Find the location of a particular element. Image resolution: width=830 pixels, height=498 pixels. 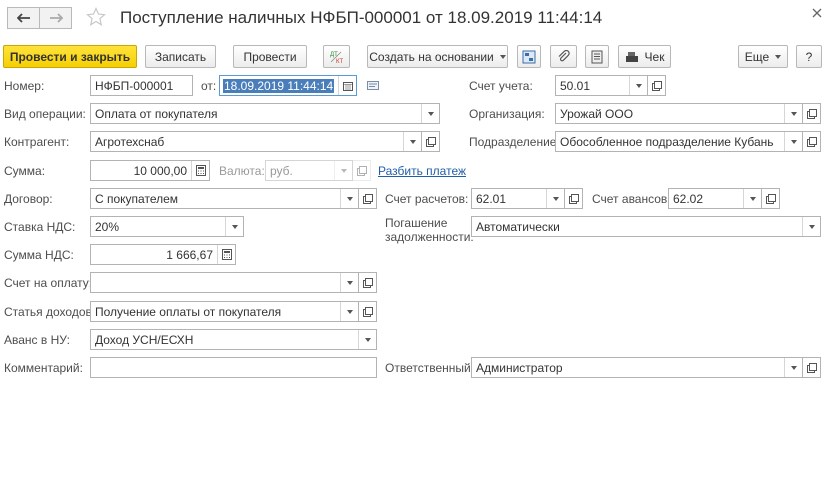

create-based-on-button: Создать на основании is located at coordinates (437, 56).